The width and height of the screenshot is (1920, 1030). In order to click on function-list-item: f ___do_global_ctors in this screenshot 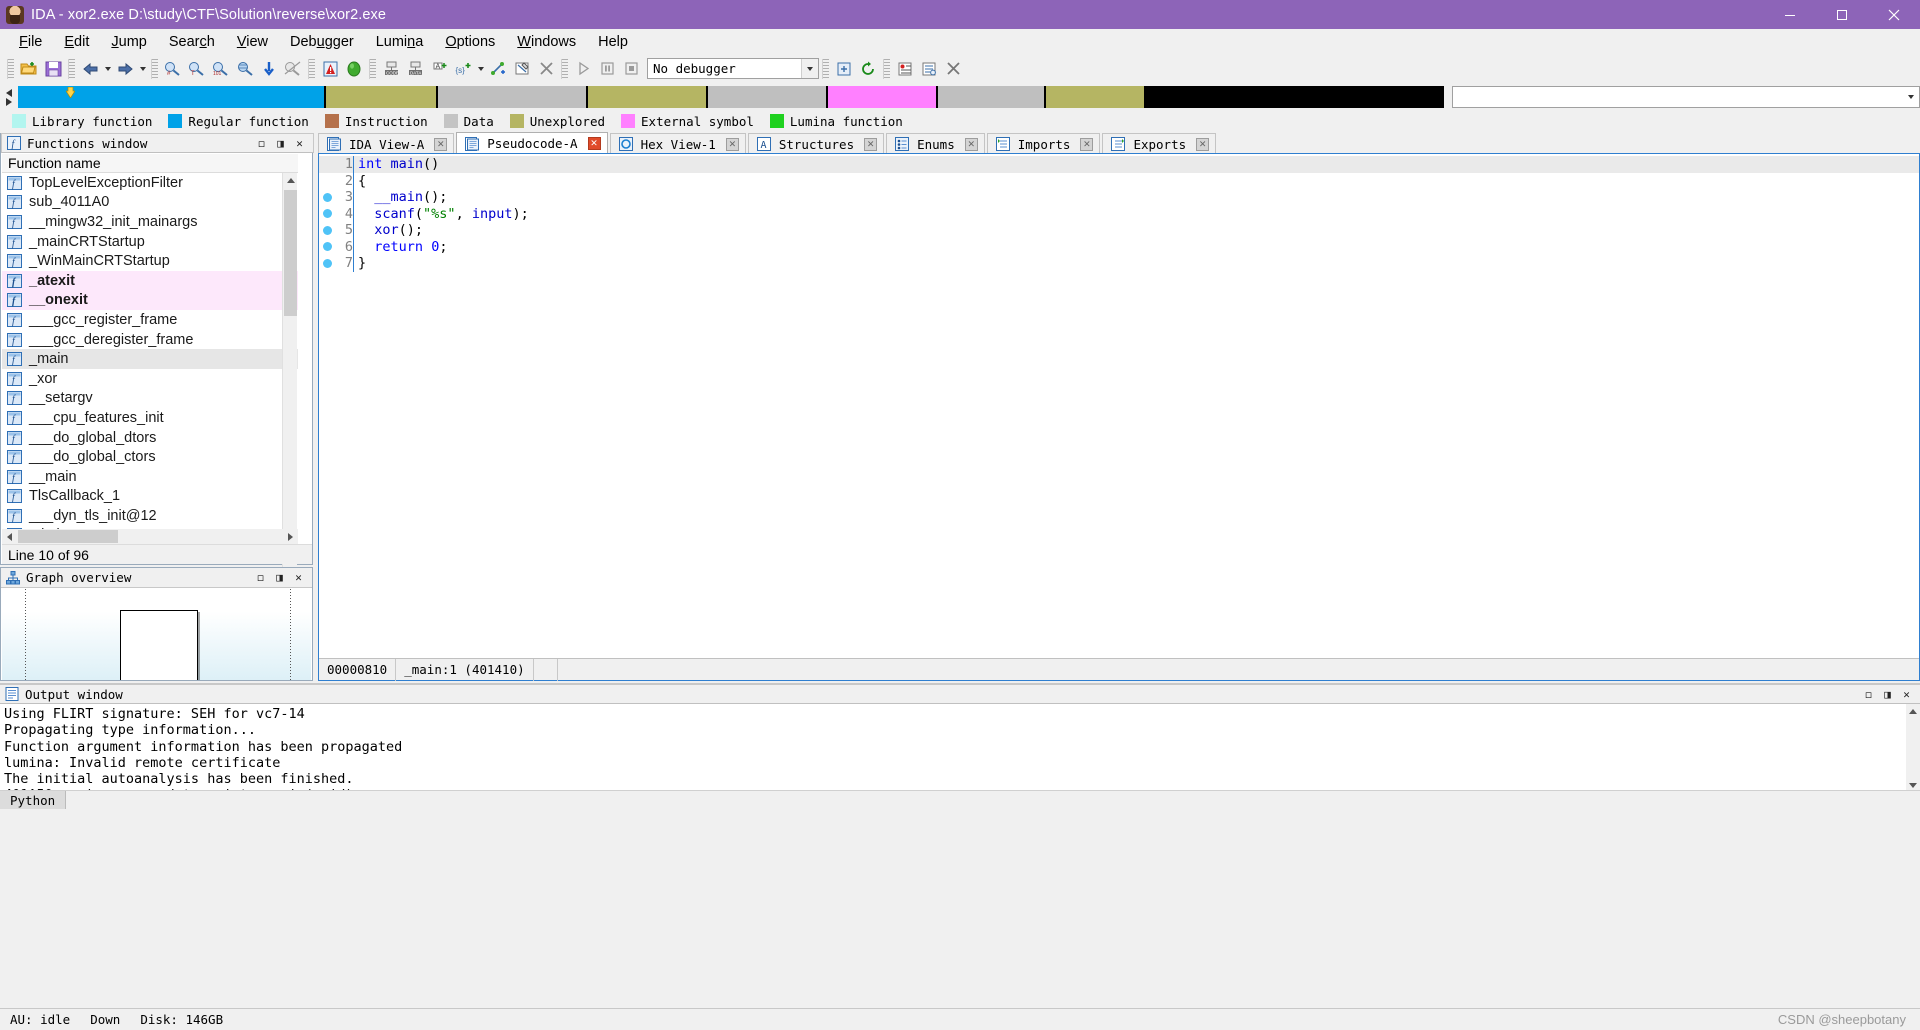, I will do `click(150, 457)`.